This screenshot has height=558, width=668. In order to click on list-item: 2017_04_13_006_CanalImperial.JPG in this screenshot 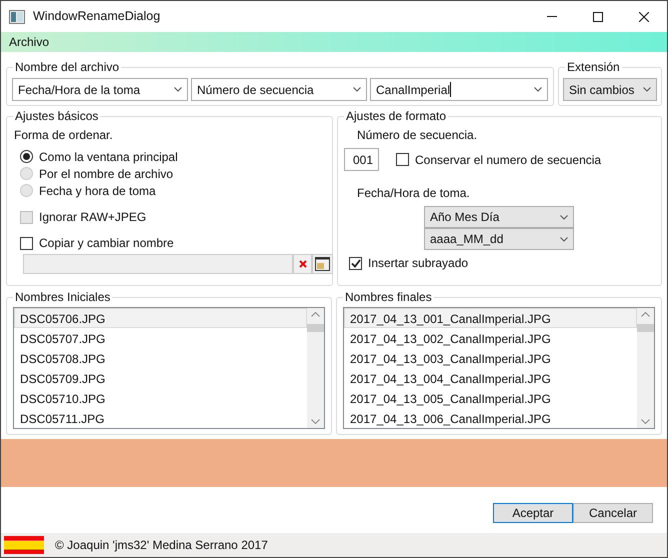, I will do `click(490, 418)`.